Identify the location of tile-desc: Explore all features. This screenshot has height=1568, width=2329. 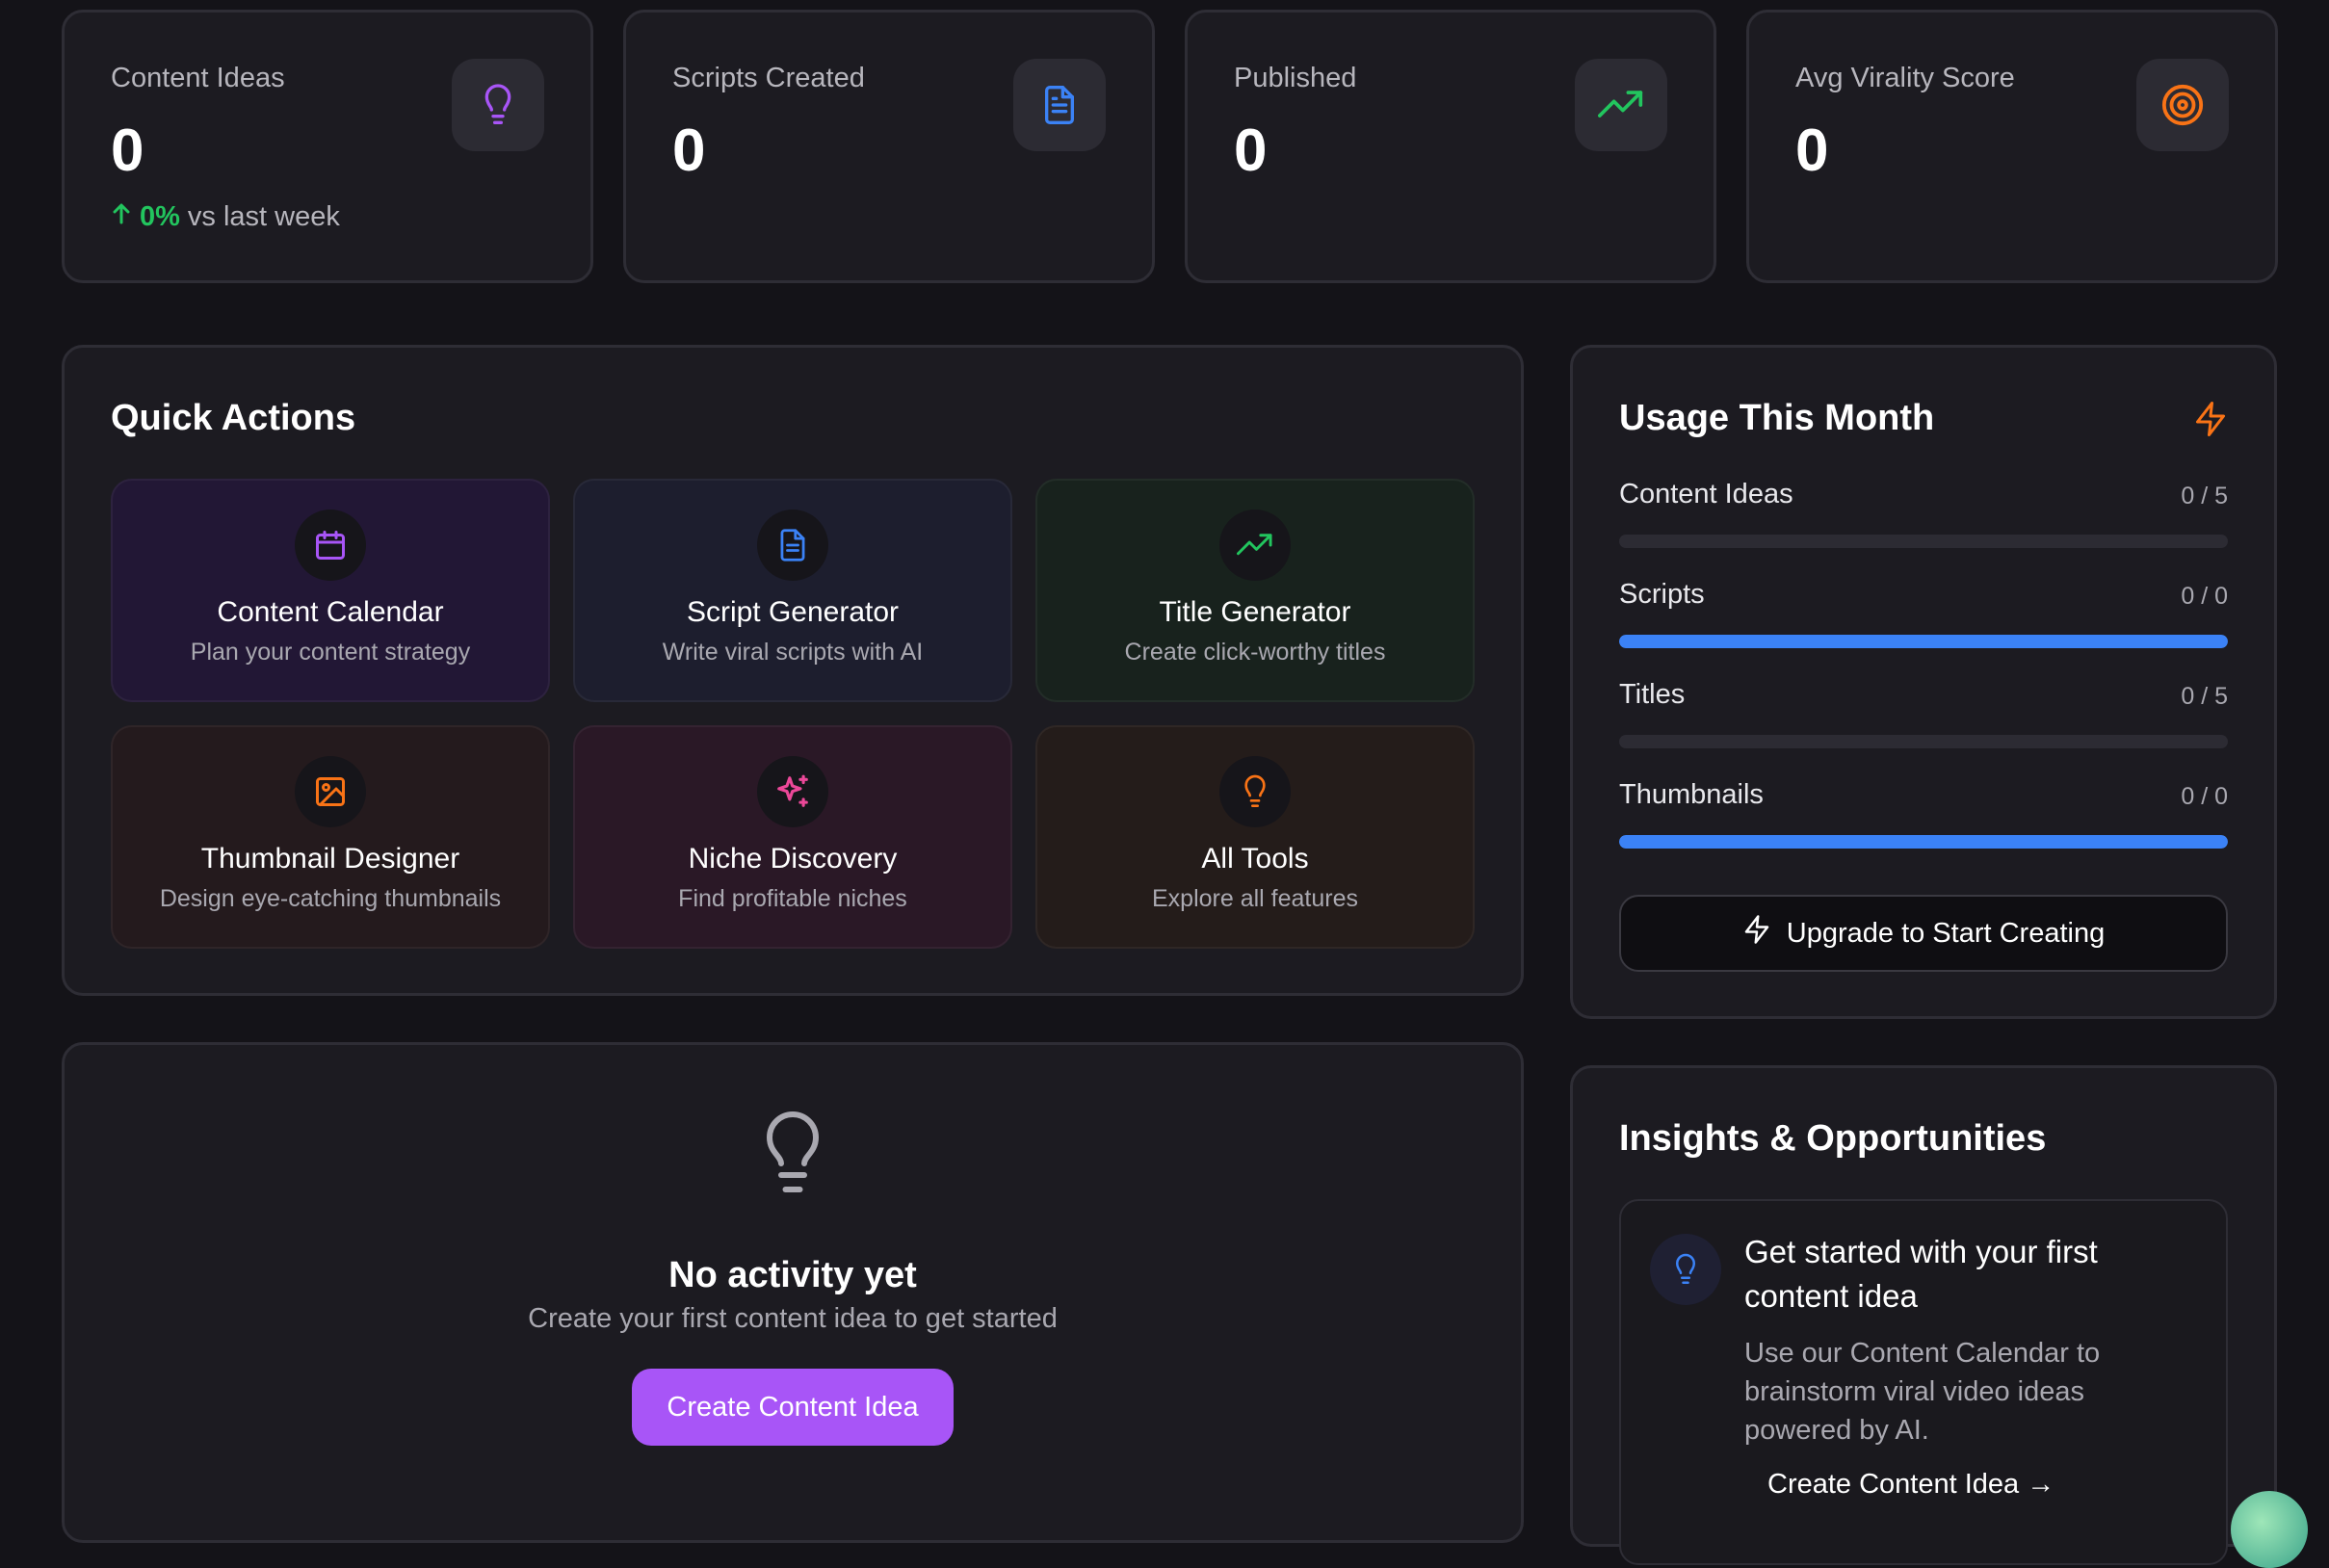
(1254, 898).